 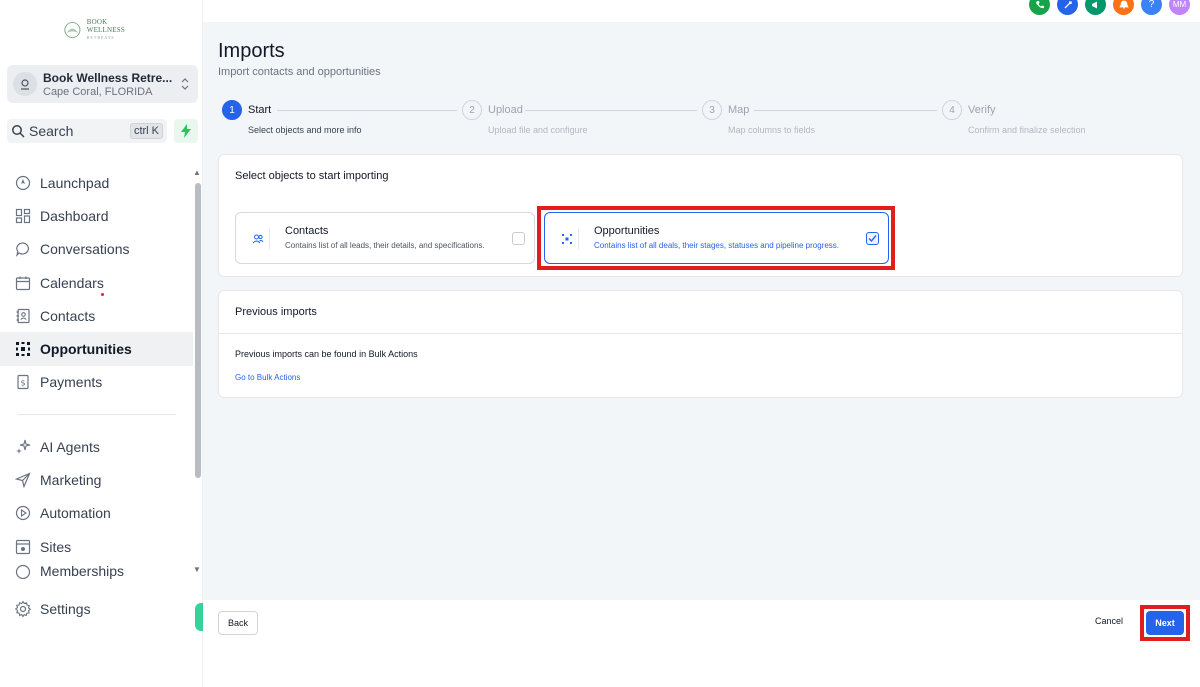 I want to click on step-number: 4, so click(x=952, y=110).